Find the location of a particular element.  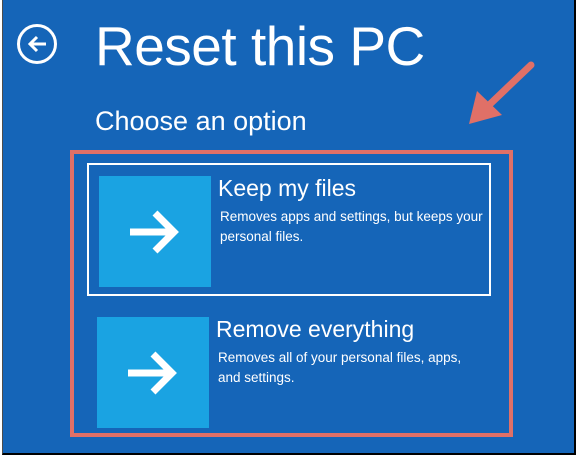

back-arrow-icon is located at coordinates (36, 44).